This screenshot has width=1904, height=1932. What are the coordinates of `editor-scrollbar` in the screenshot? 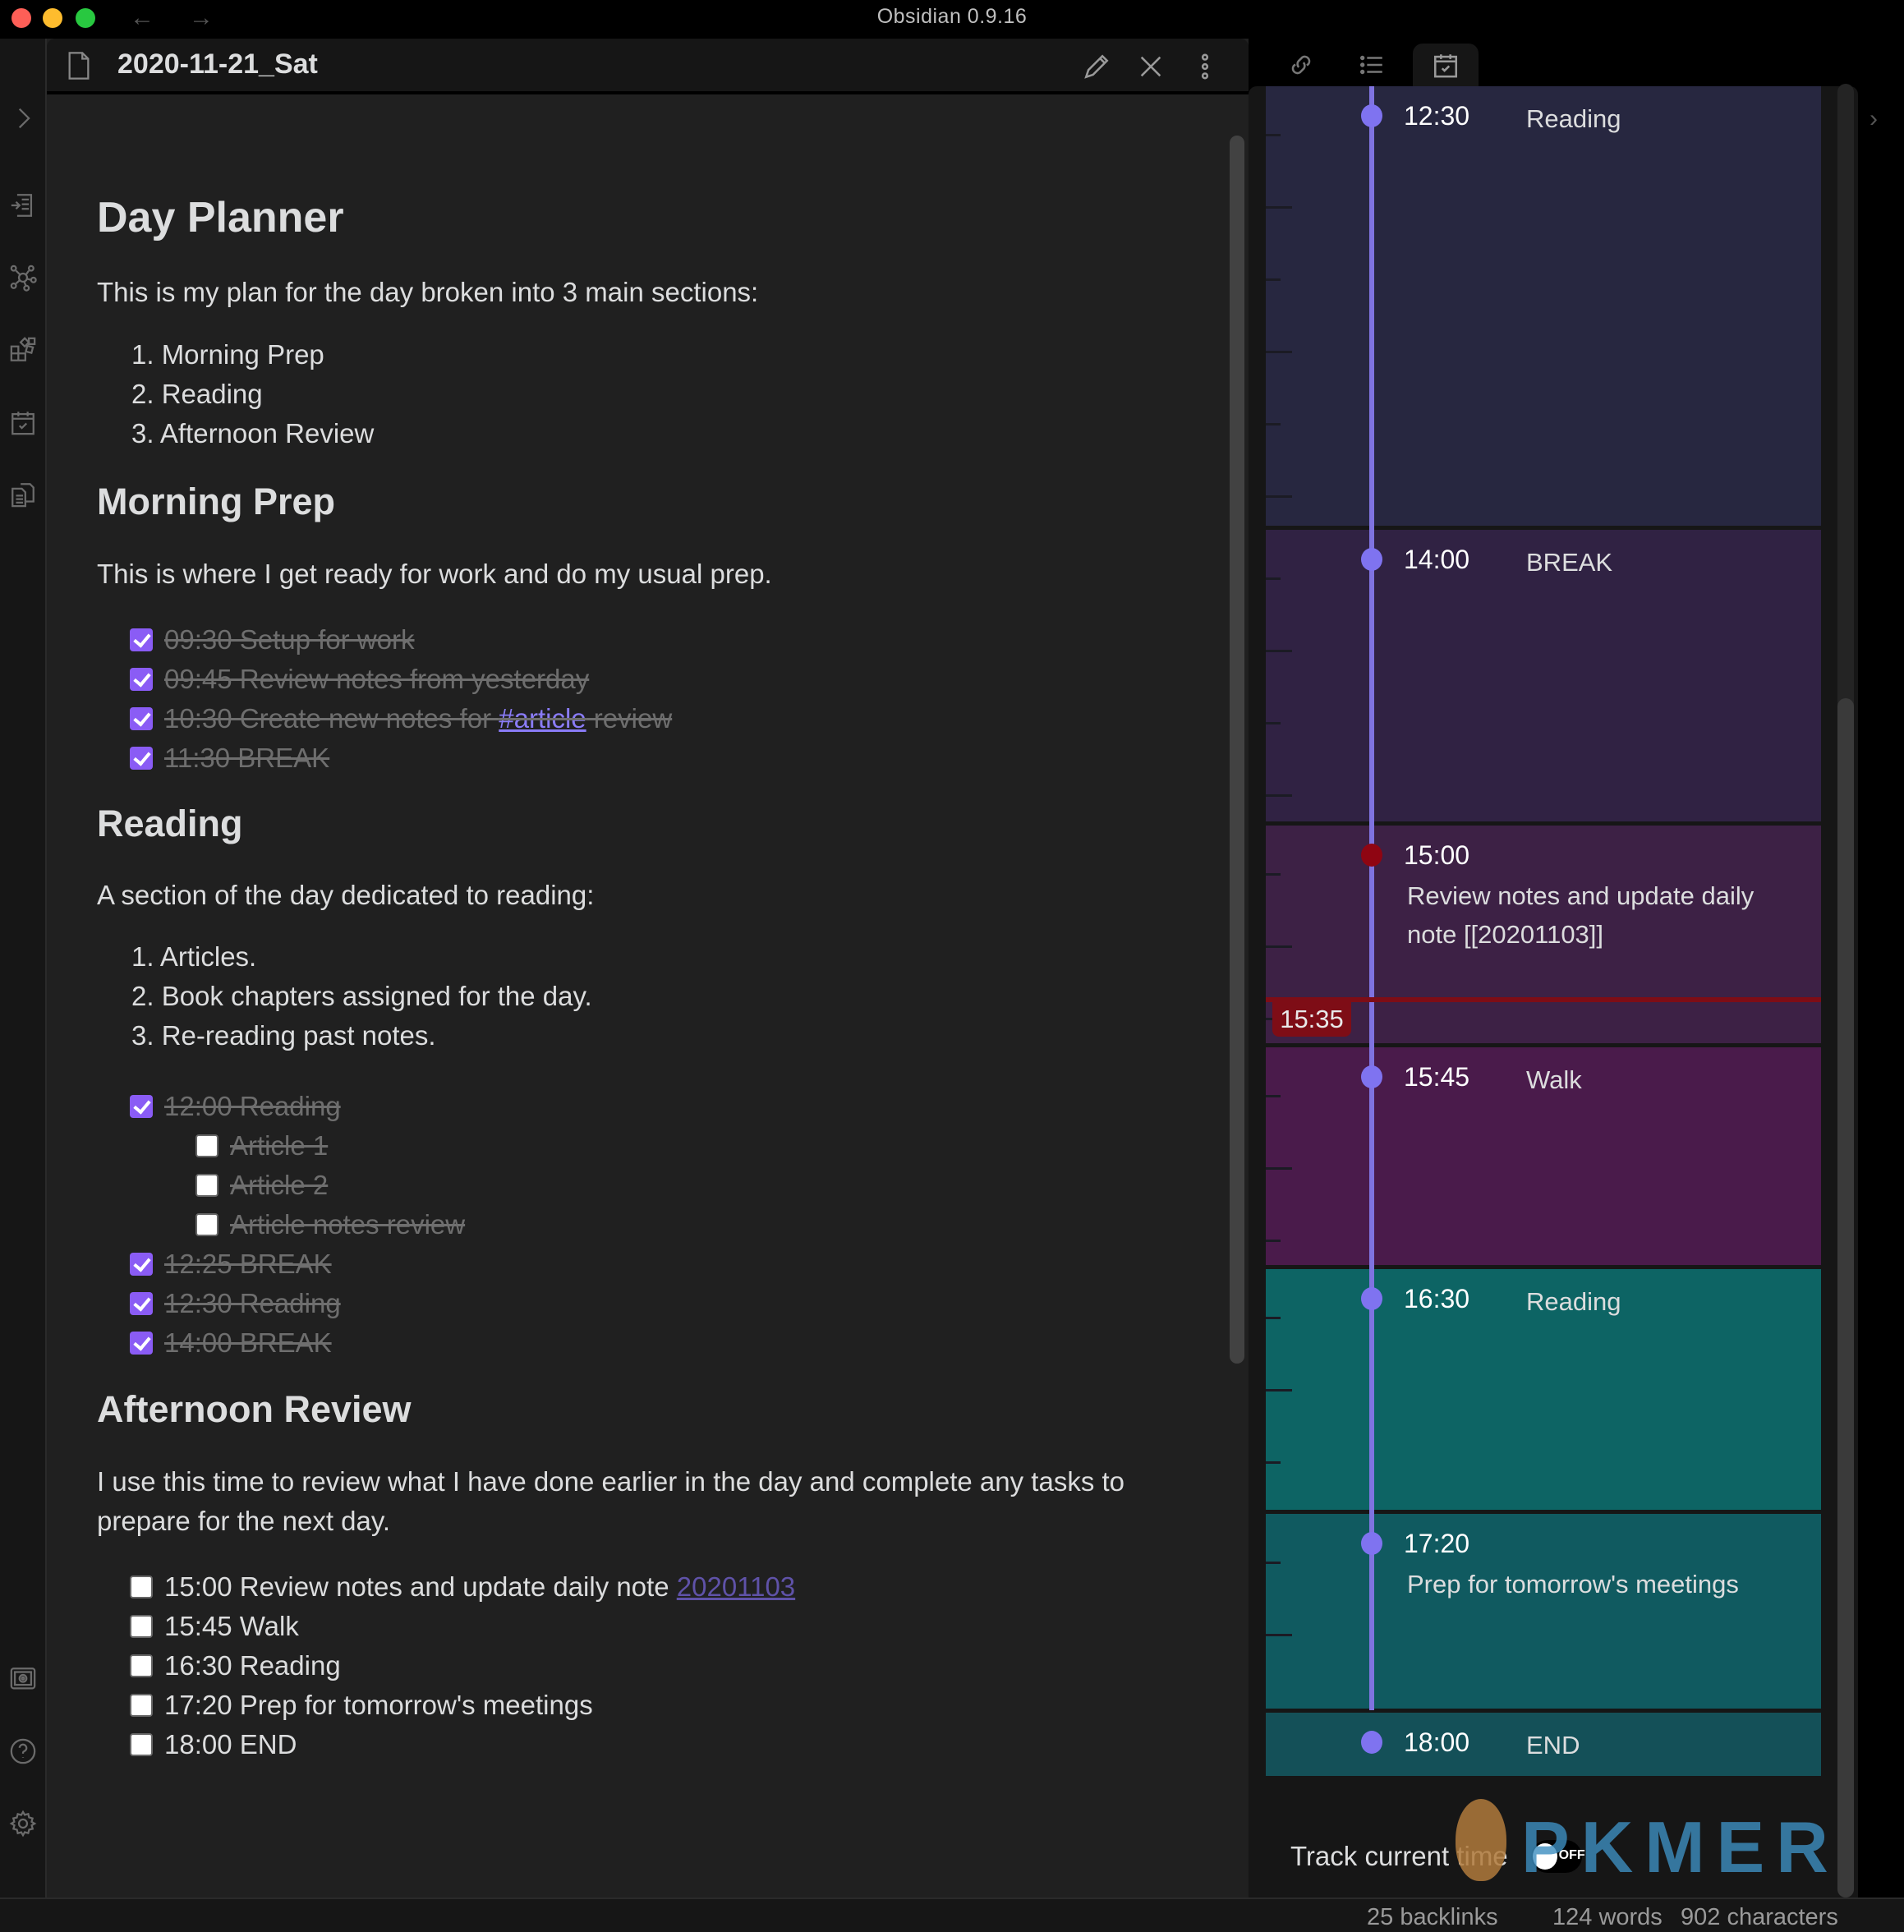 It's located at (1237, 750).